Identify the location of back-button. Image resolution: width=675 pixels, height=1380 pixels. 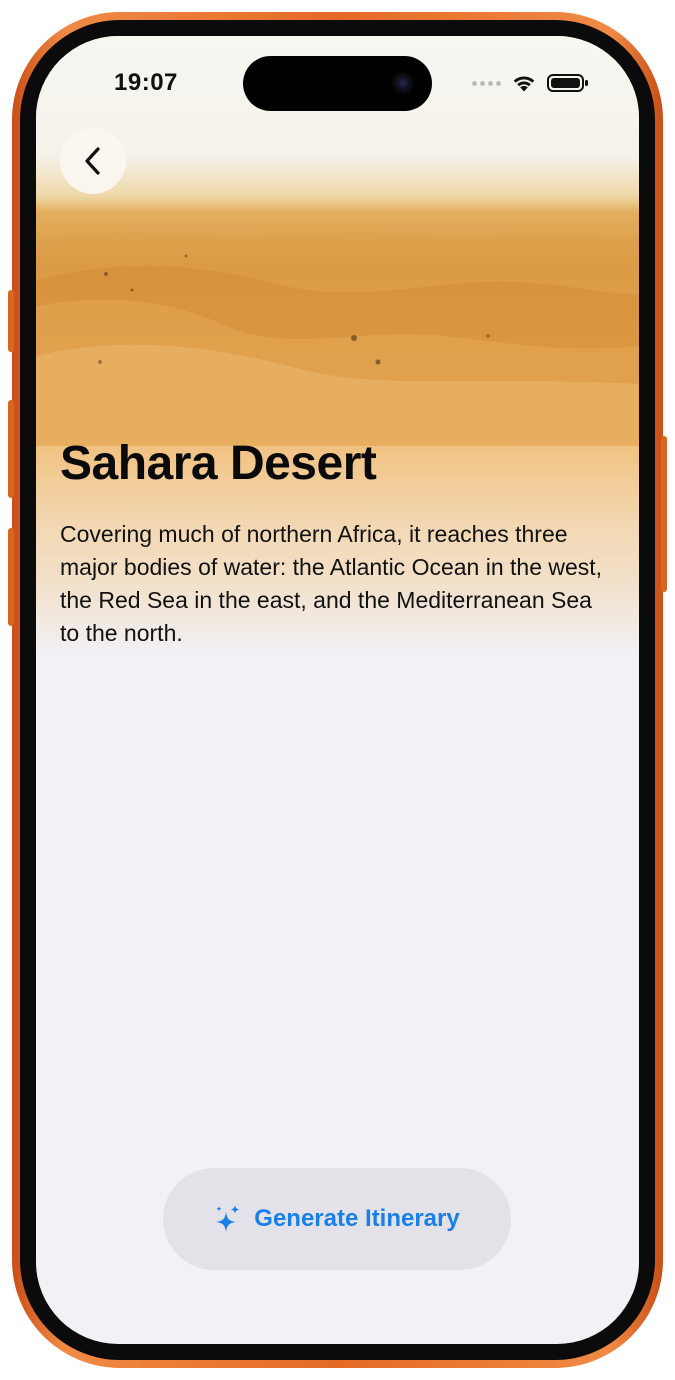
(93, 161).